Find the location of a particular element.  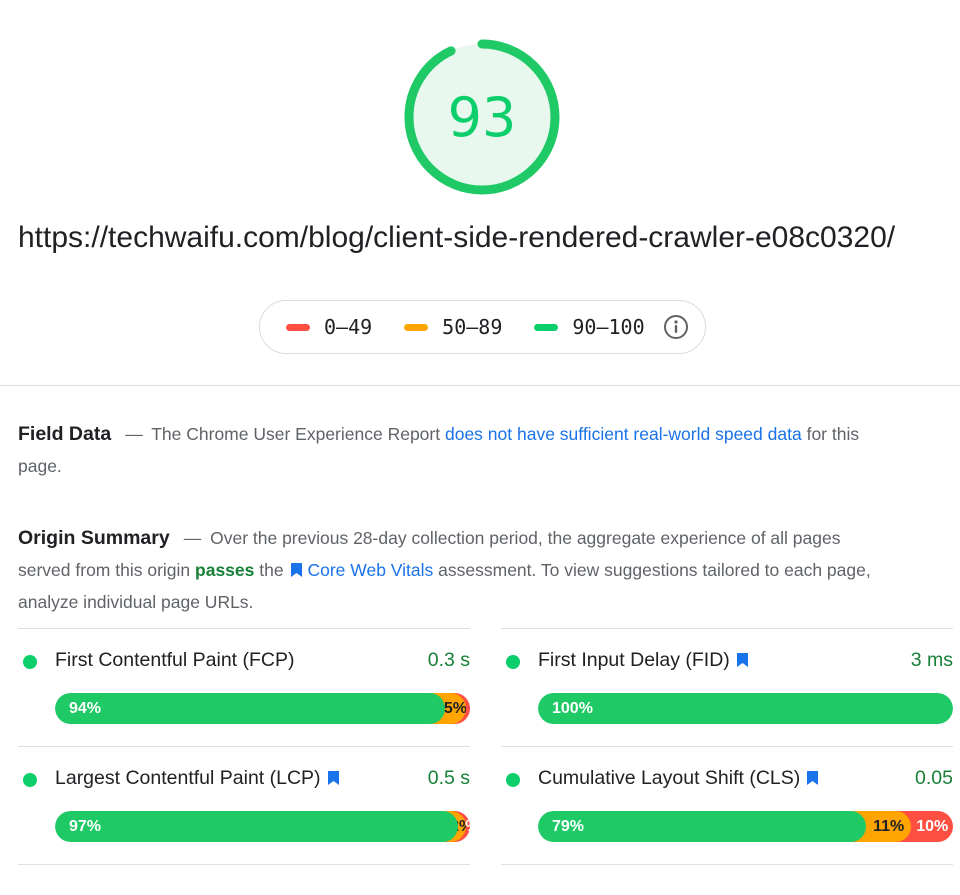

field-data-title: Field Data is located at coordinates (65, 434).